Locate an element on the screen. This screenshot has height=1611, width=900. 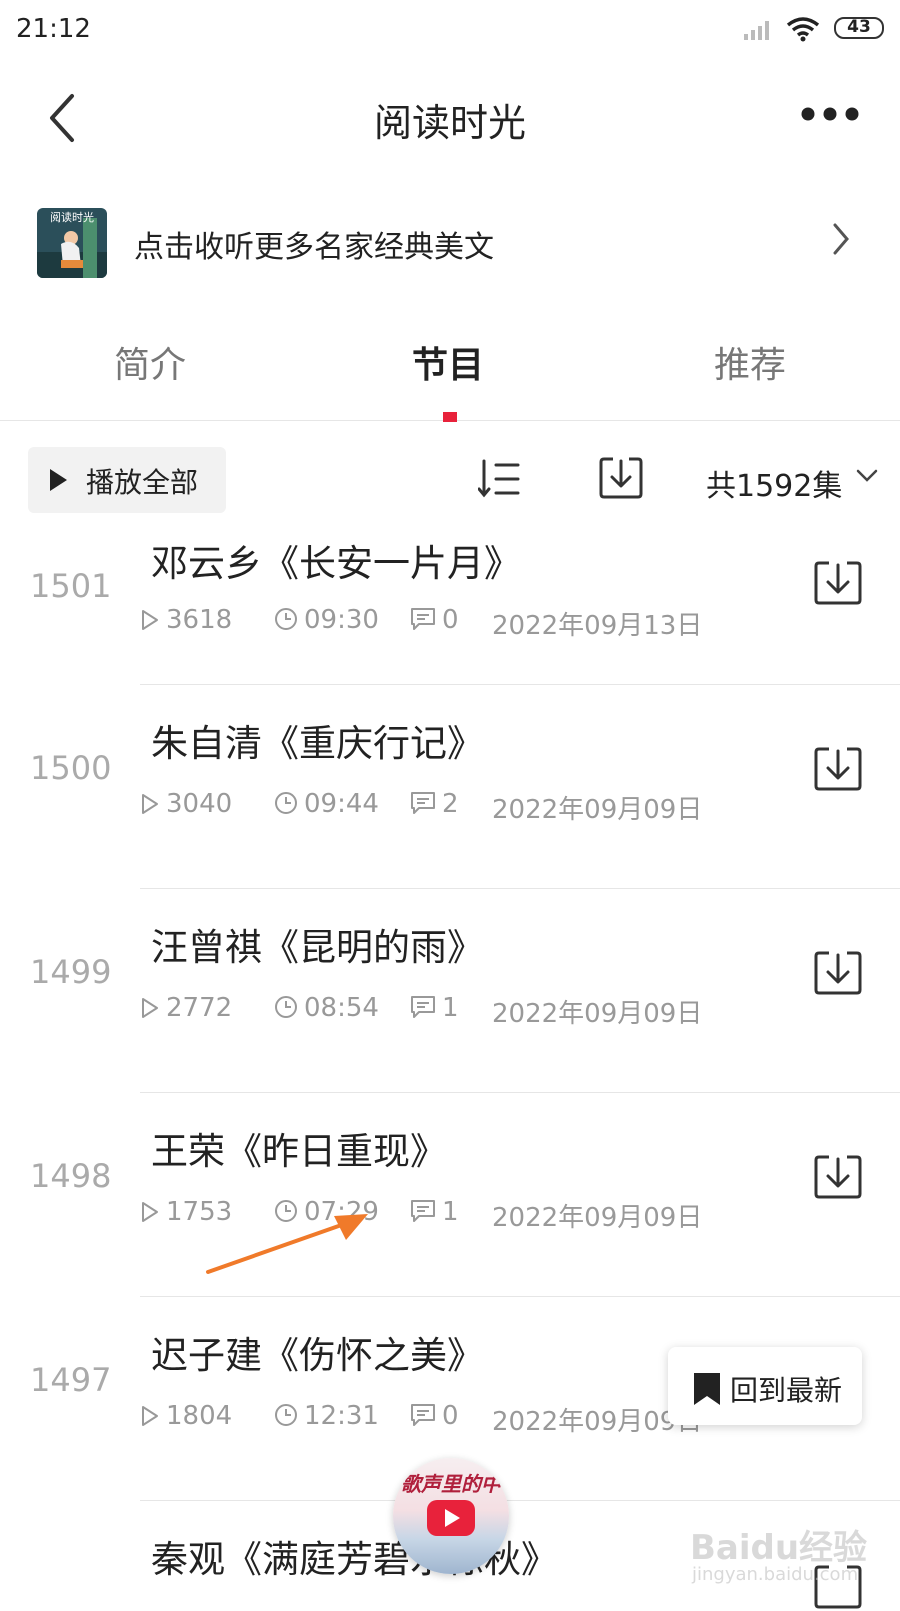
tab-intro: 简介 is located at coordinates (150, 362).